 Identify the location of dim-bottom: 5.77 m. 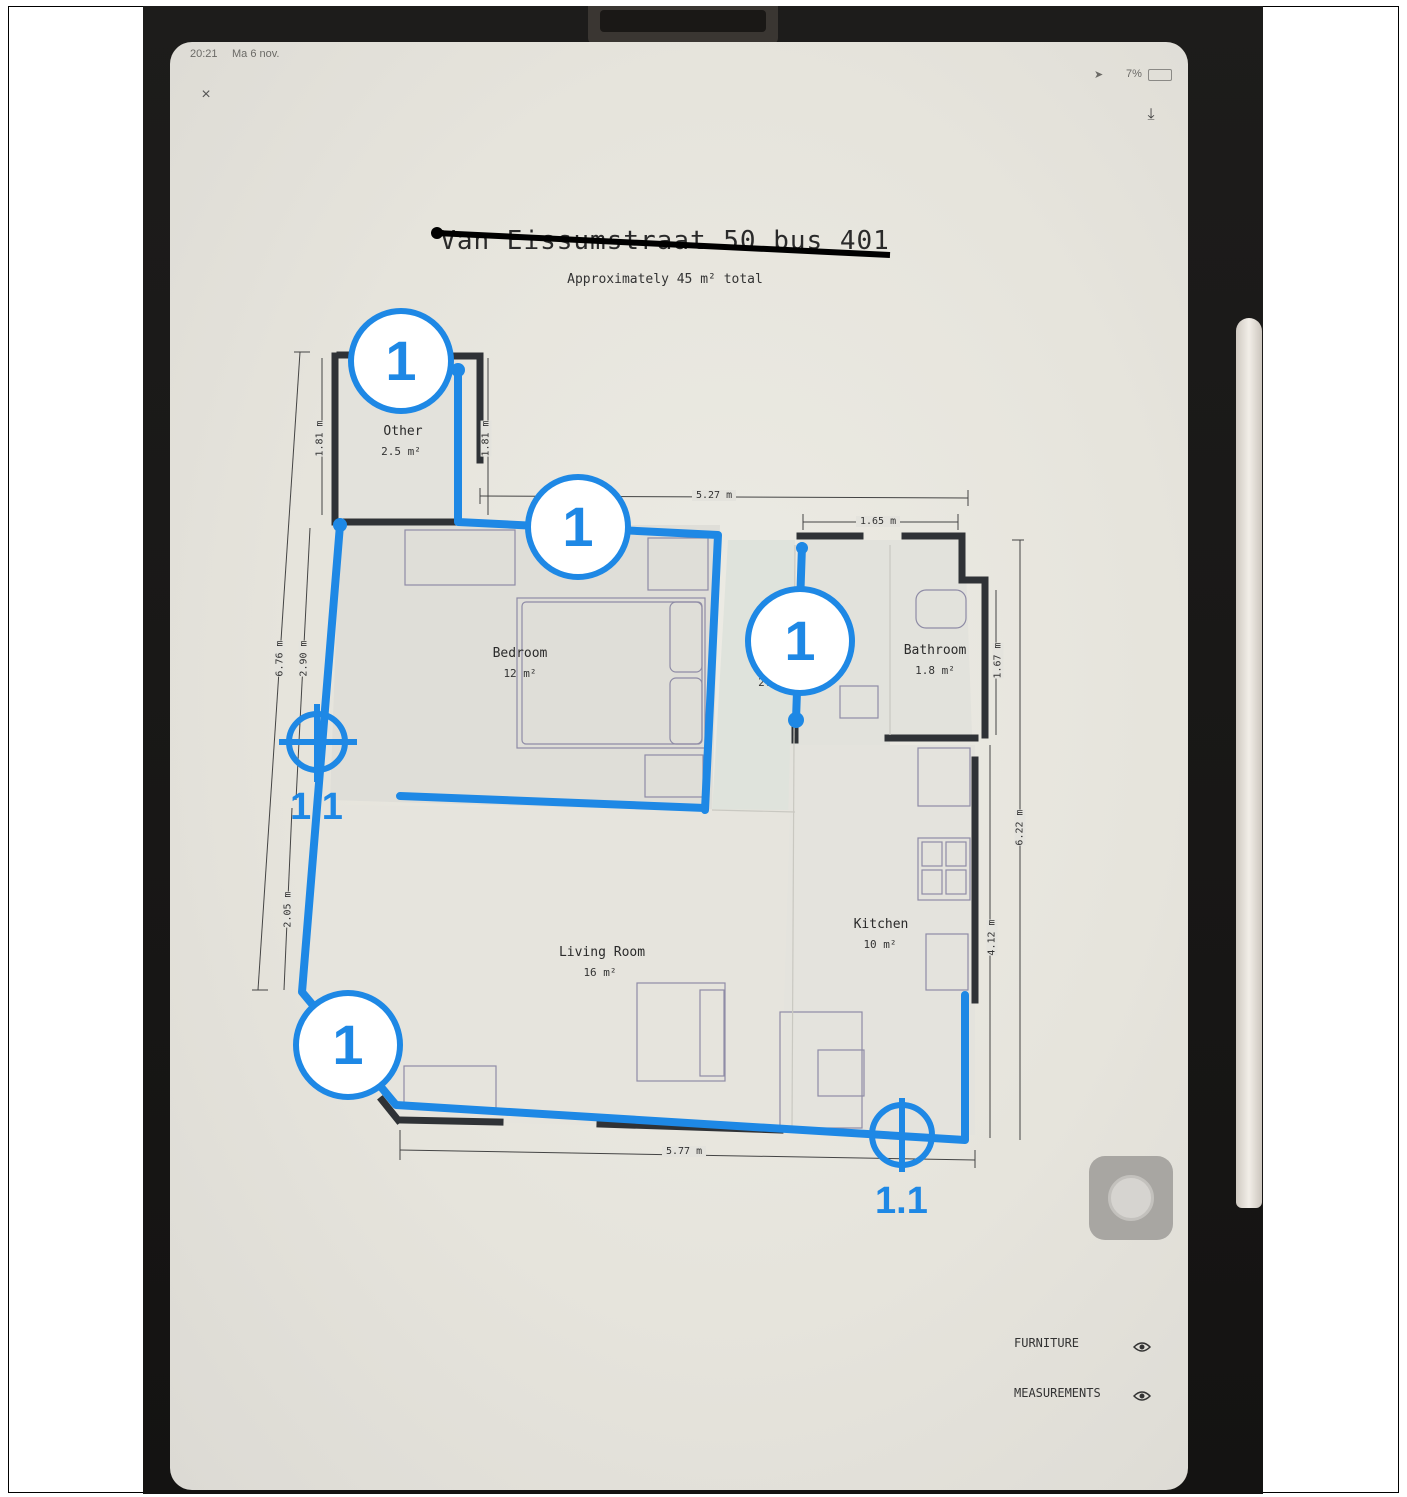
(684, 1151).